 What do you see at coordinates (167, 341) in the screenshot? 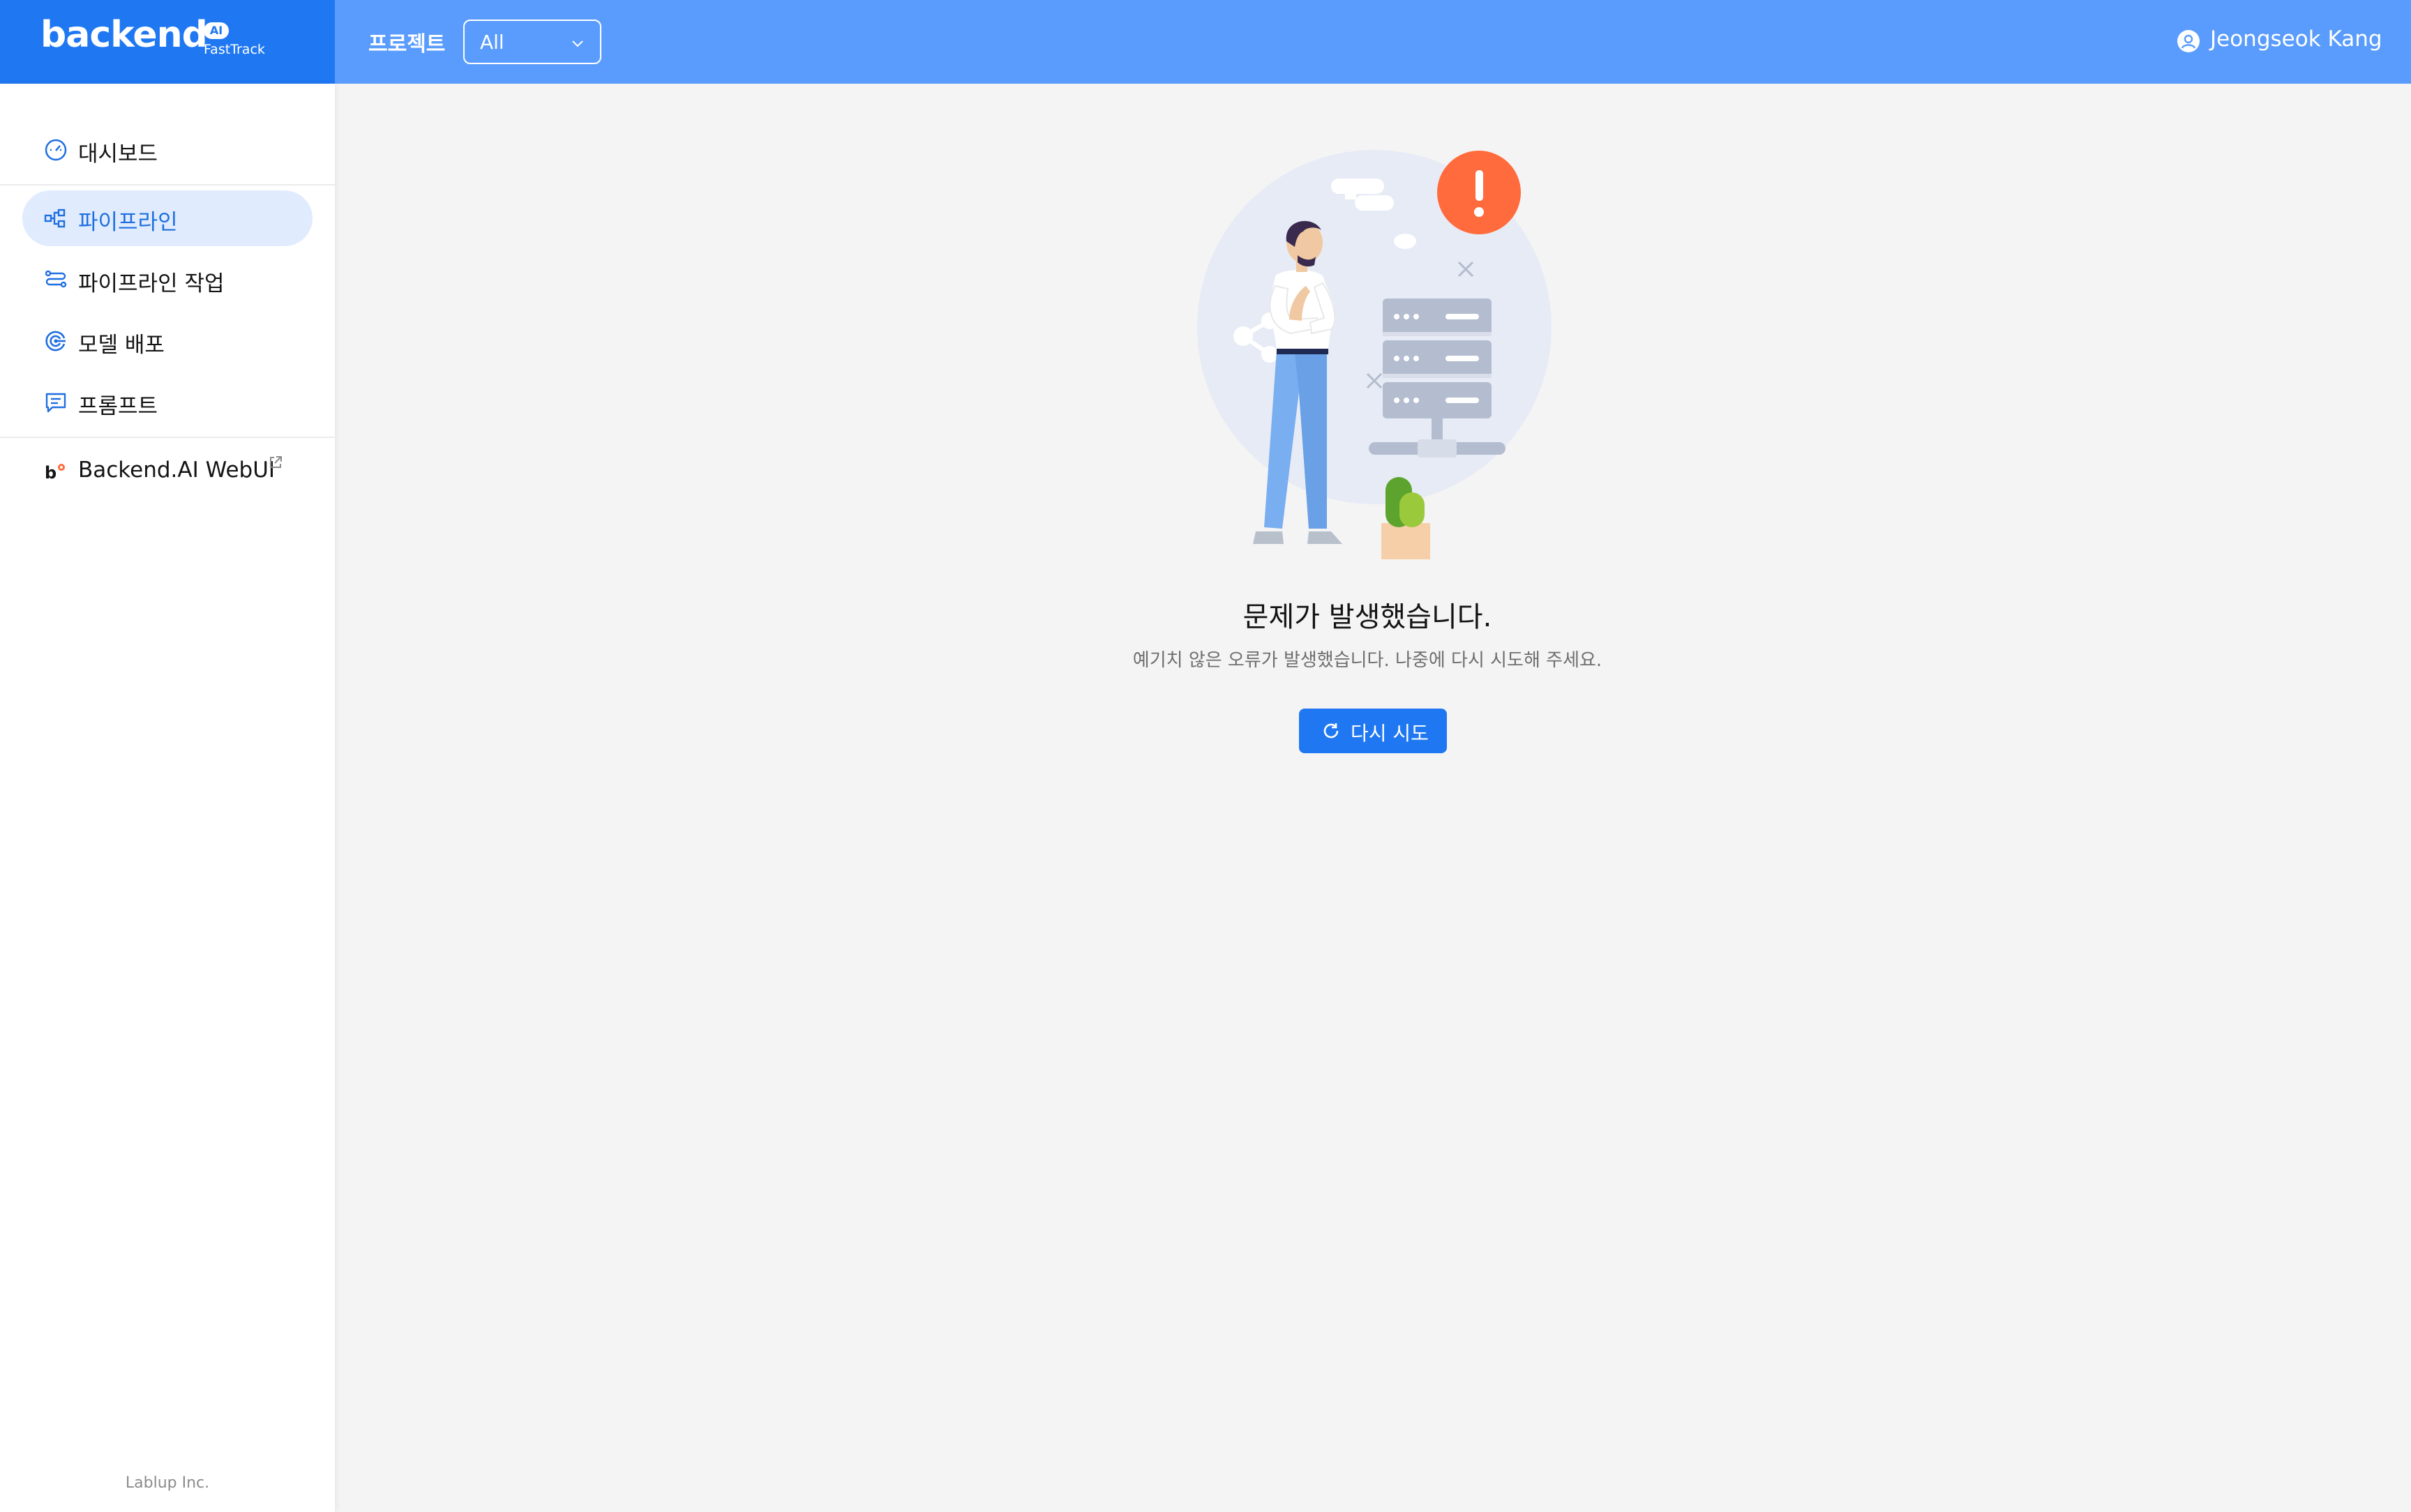
I see `sidebar-item-model-deploy: 모델 배포` at bounding box center [167, 341].